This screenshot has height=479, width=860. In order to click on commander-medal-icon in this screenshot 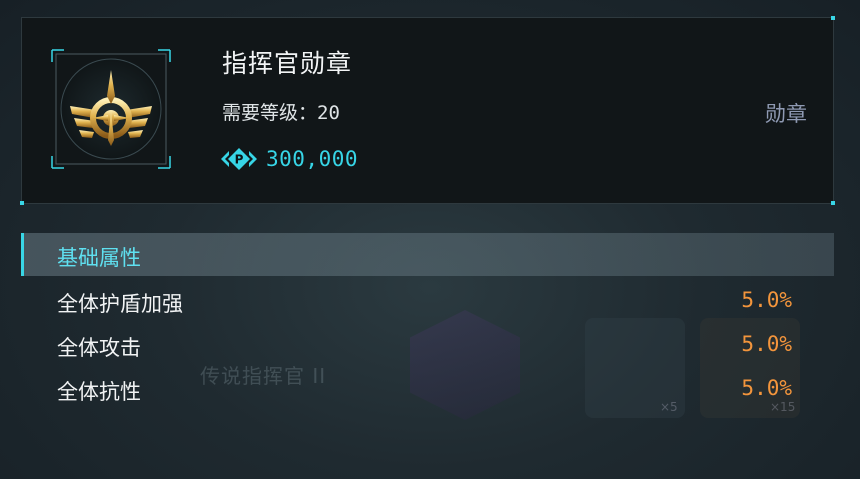, I will do `click(111, 109)`.